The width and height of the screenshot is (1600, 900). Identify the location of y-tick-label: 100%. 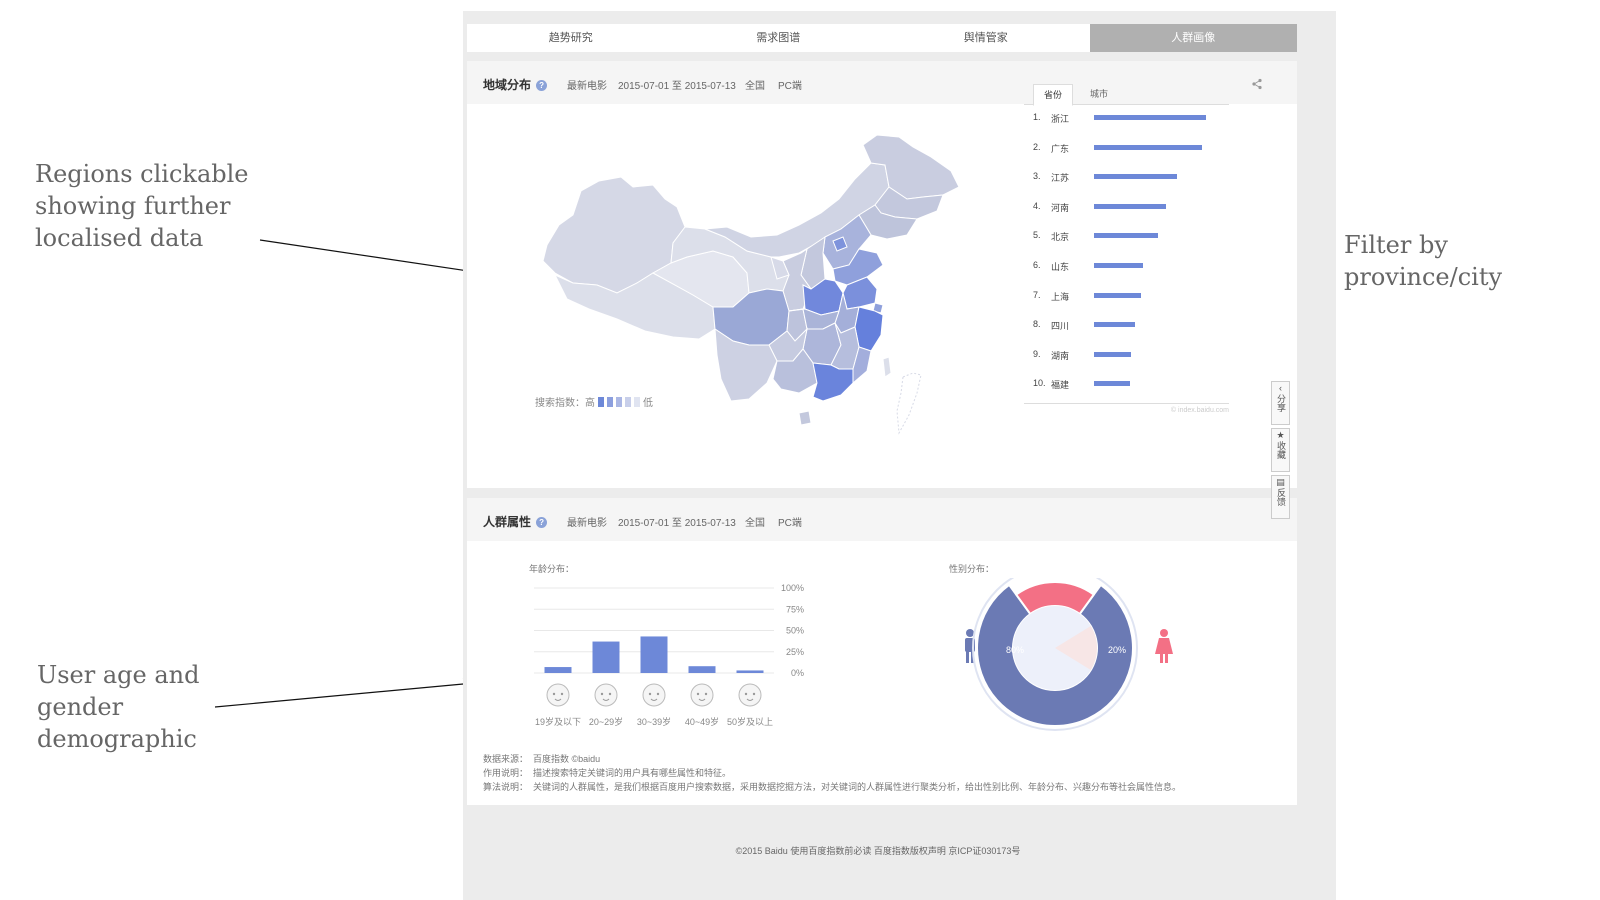
(792, 588).